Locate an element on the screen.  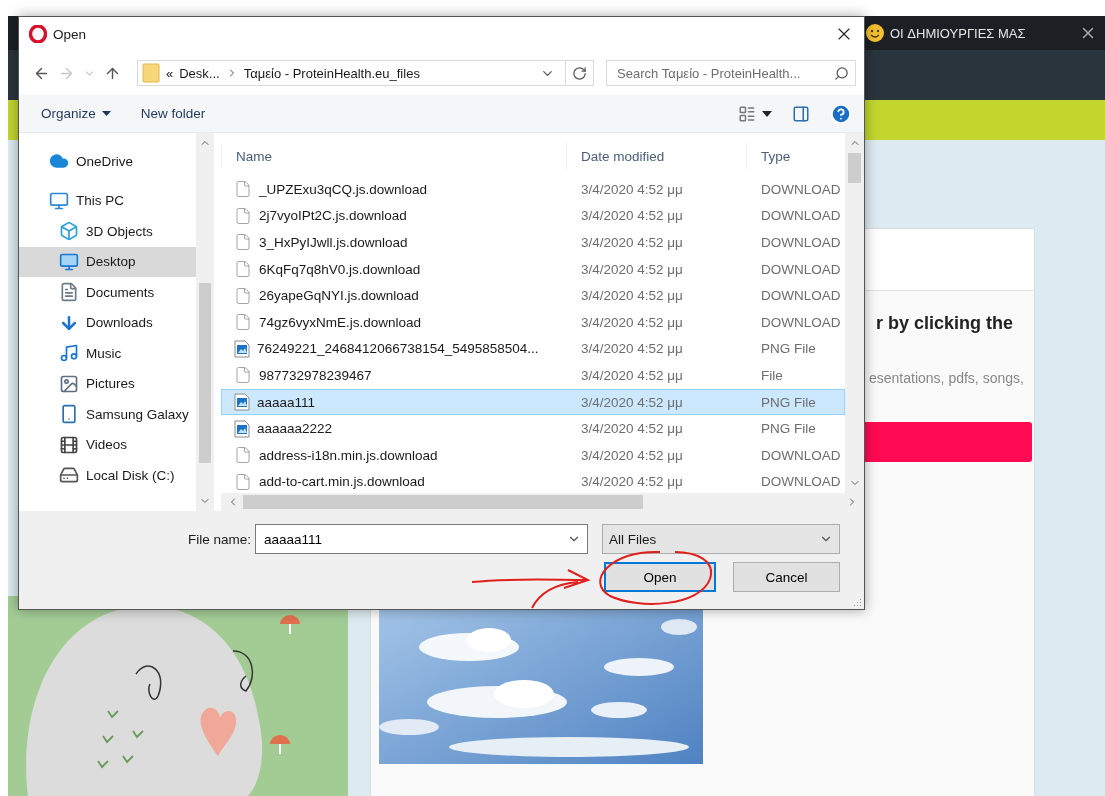
nav-item: Local Disk (C:) is located at coordinates (107, 475).